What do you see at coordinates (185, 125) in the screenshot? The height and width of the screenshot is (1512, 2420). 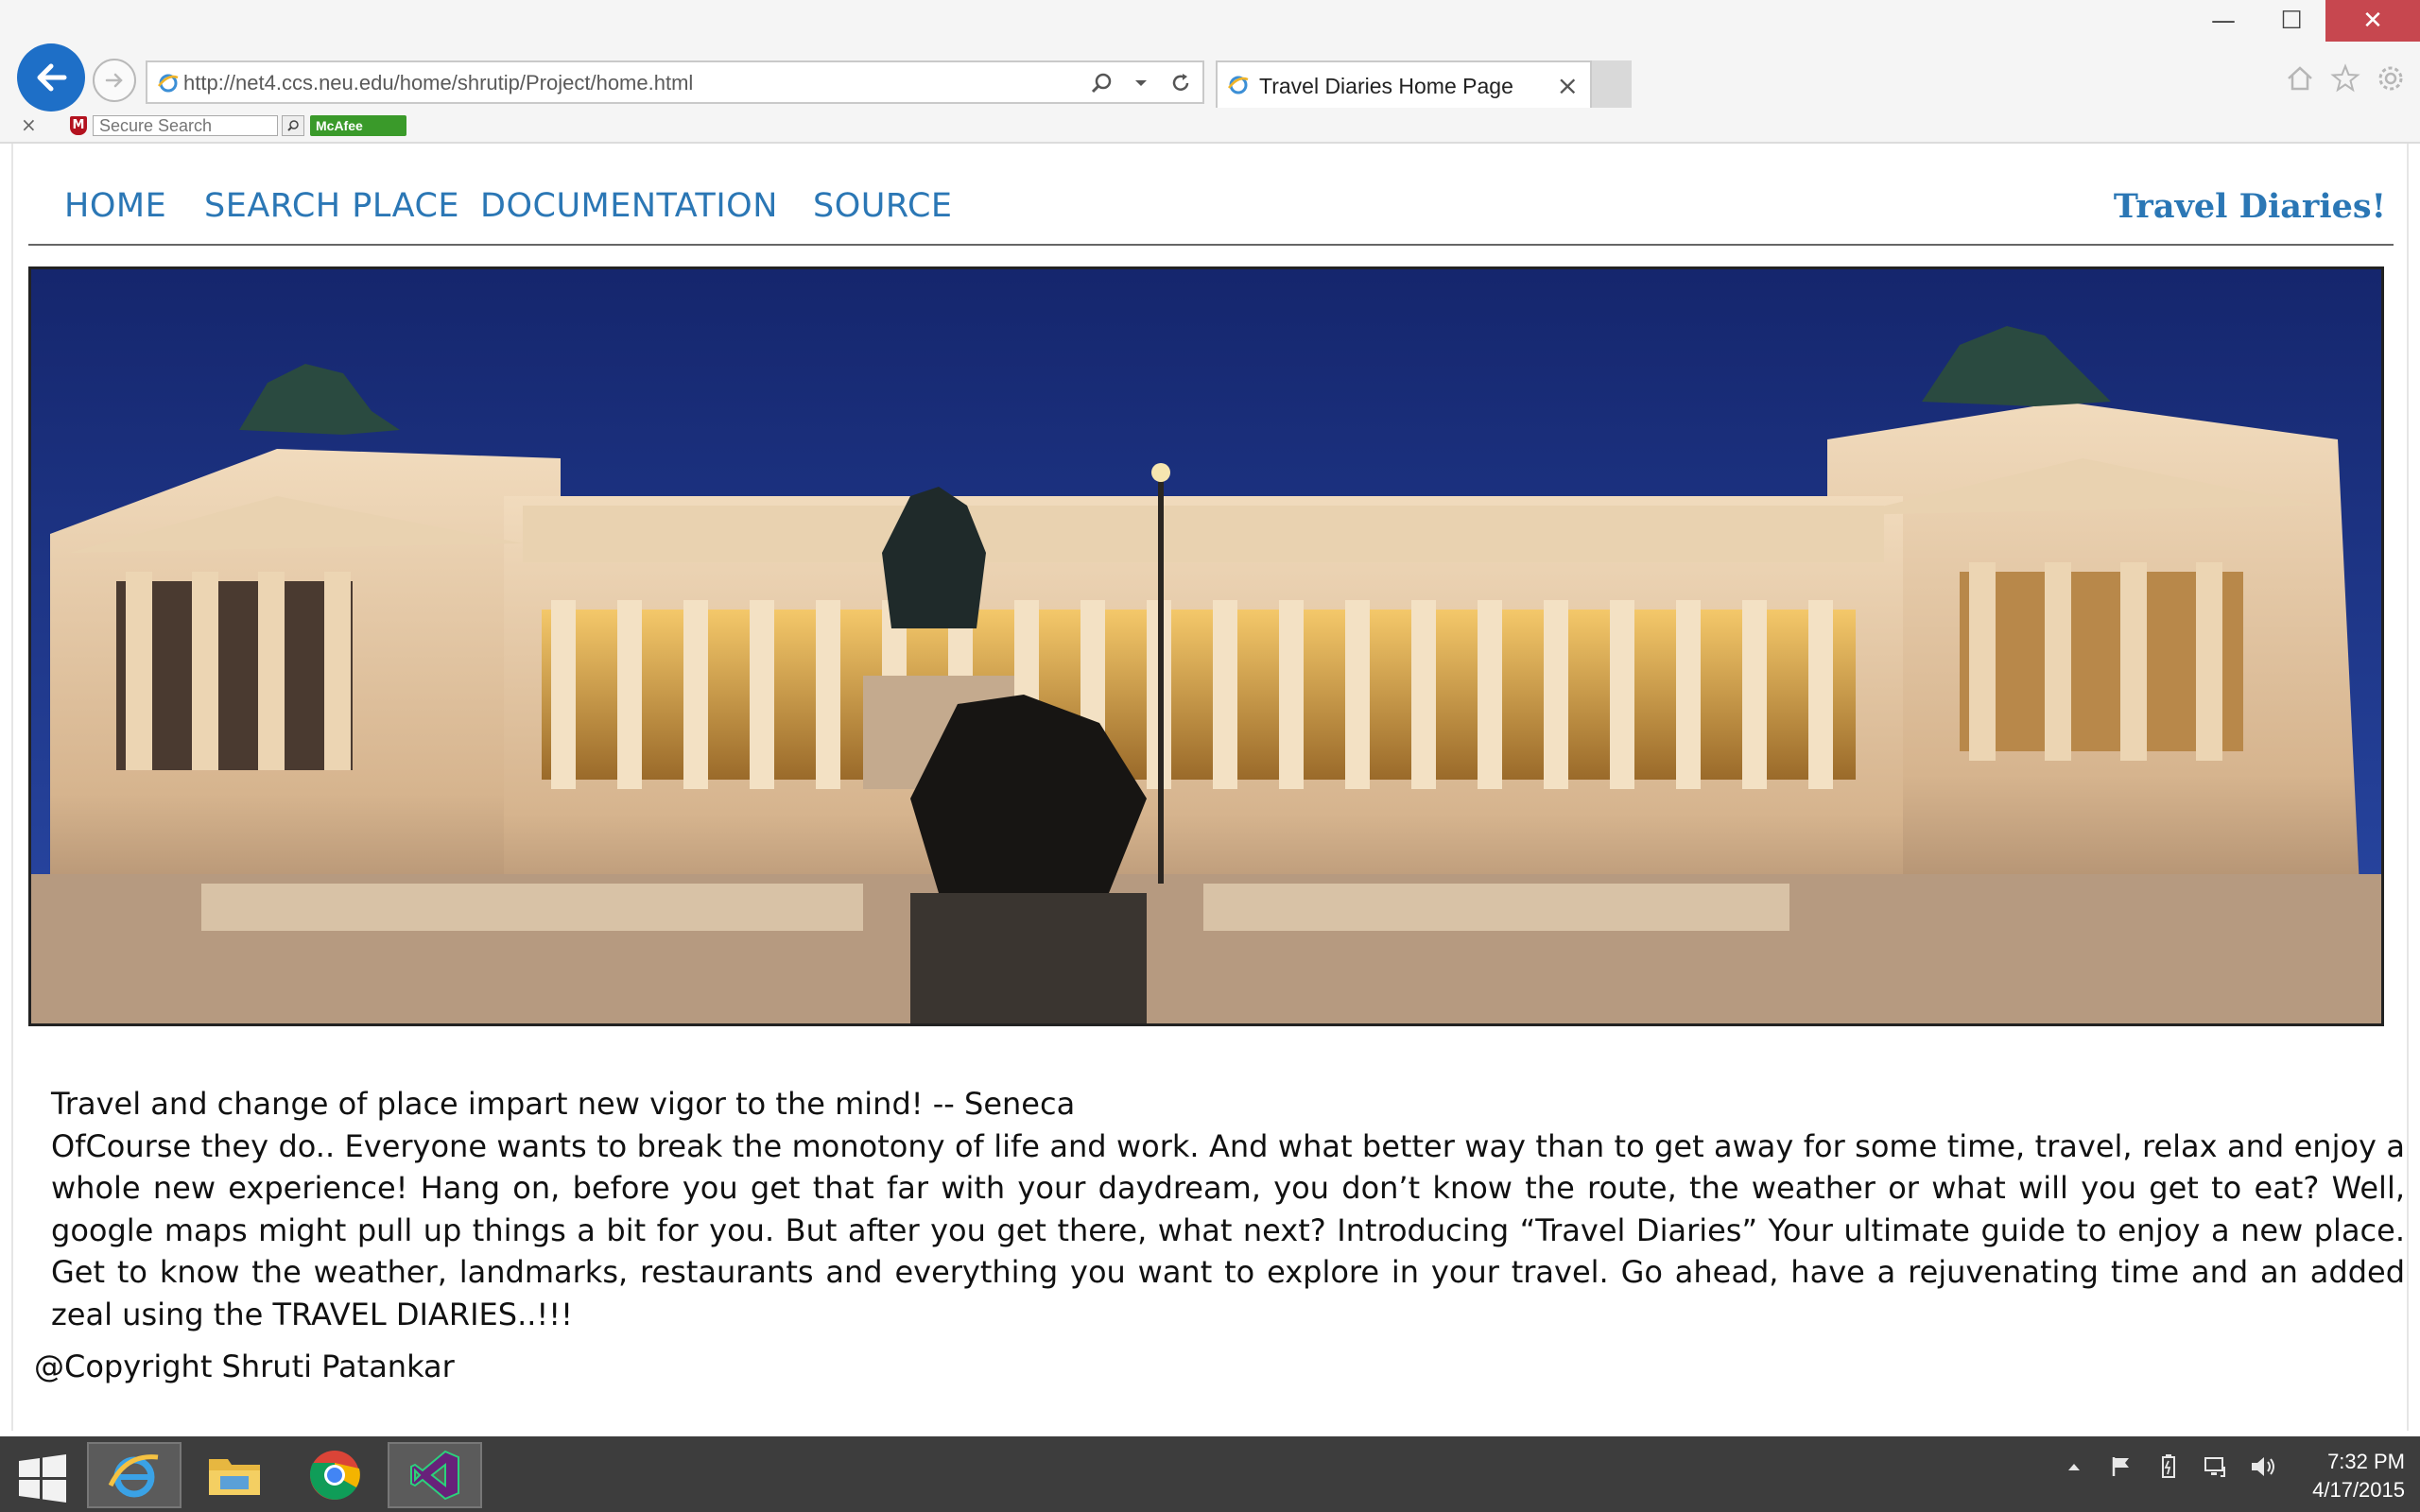 I see `secure-search-input` at bounding box center [185, 125].